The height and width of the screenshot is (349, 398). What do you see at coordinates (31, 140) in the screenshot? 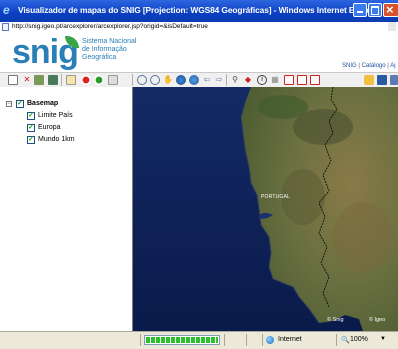
I see `layer-checkbox-mundo-1km: ✓` at bounding box center [31, 140].